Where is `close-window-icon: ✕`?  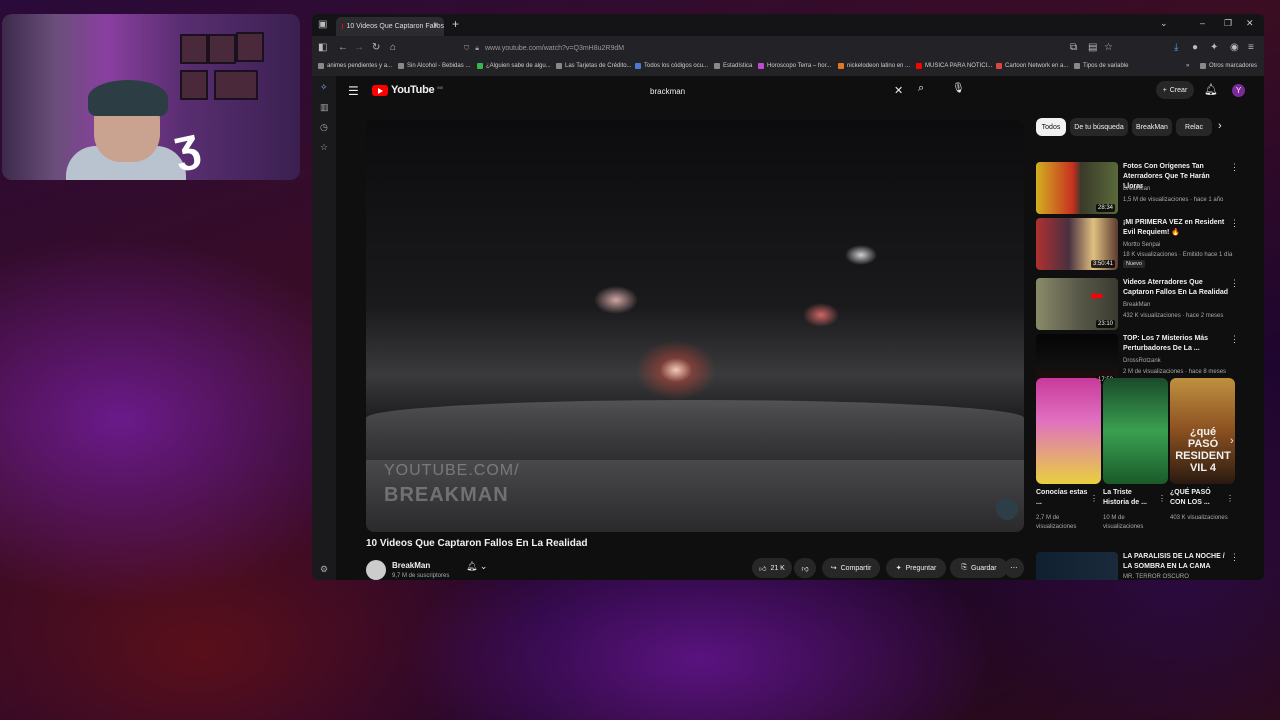 close-window-icon: ✕ is located at coordinates (1250, 23).